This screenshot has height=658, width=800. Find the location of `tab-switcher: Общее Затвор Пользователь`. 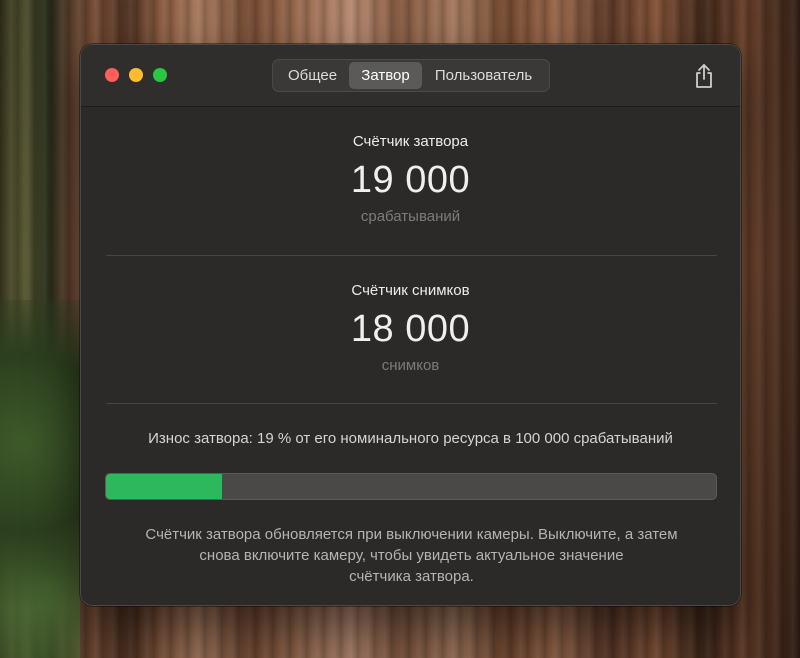

tab-switcher: Общее Затвор Пользователь is located at coordinates (411, 75).